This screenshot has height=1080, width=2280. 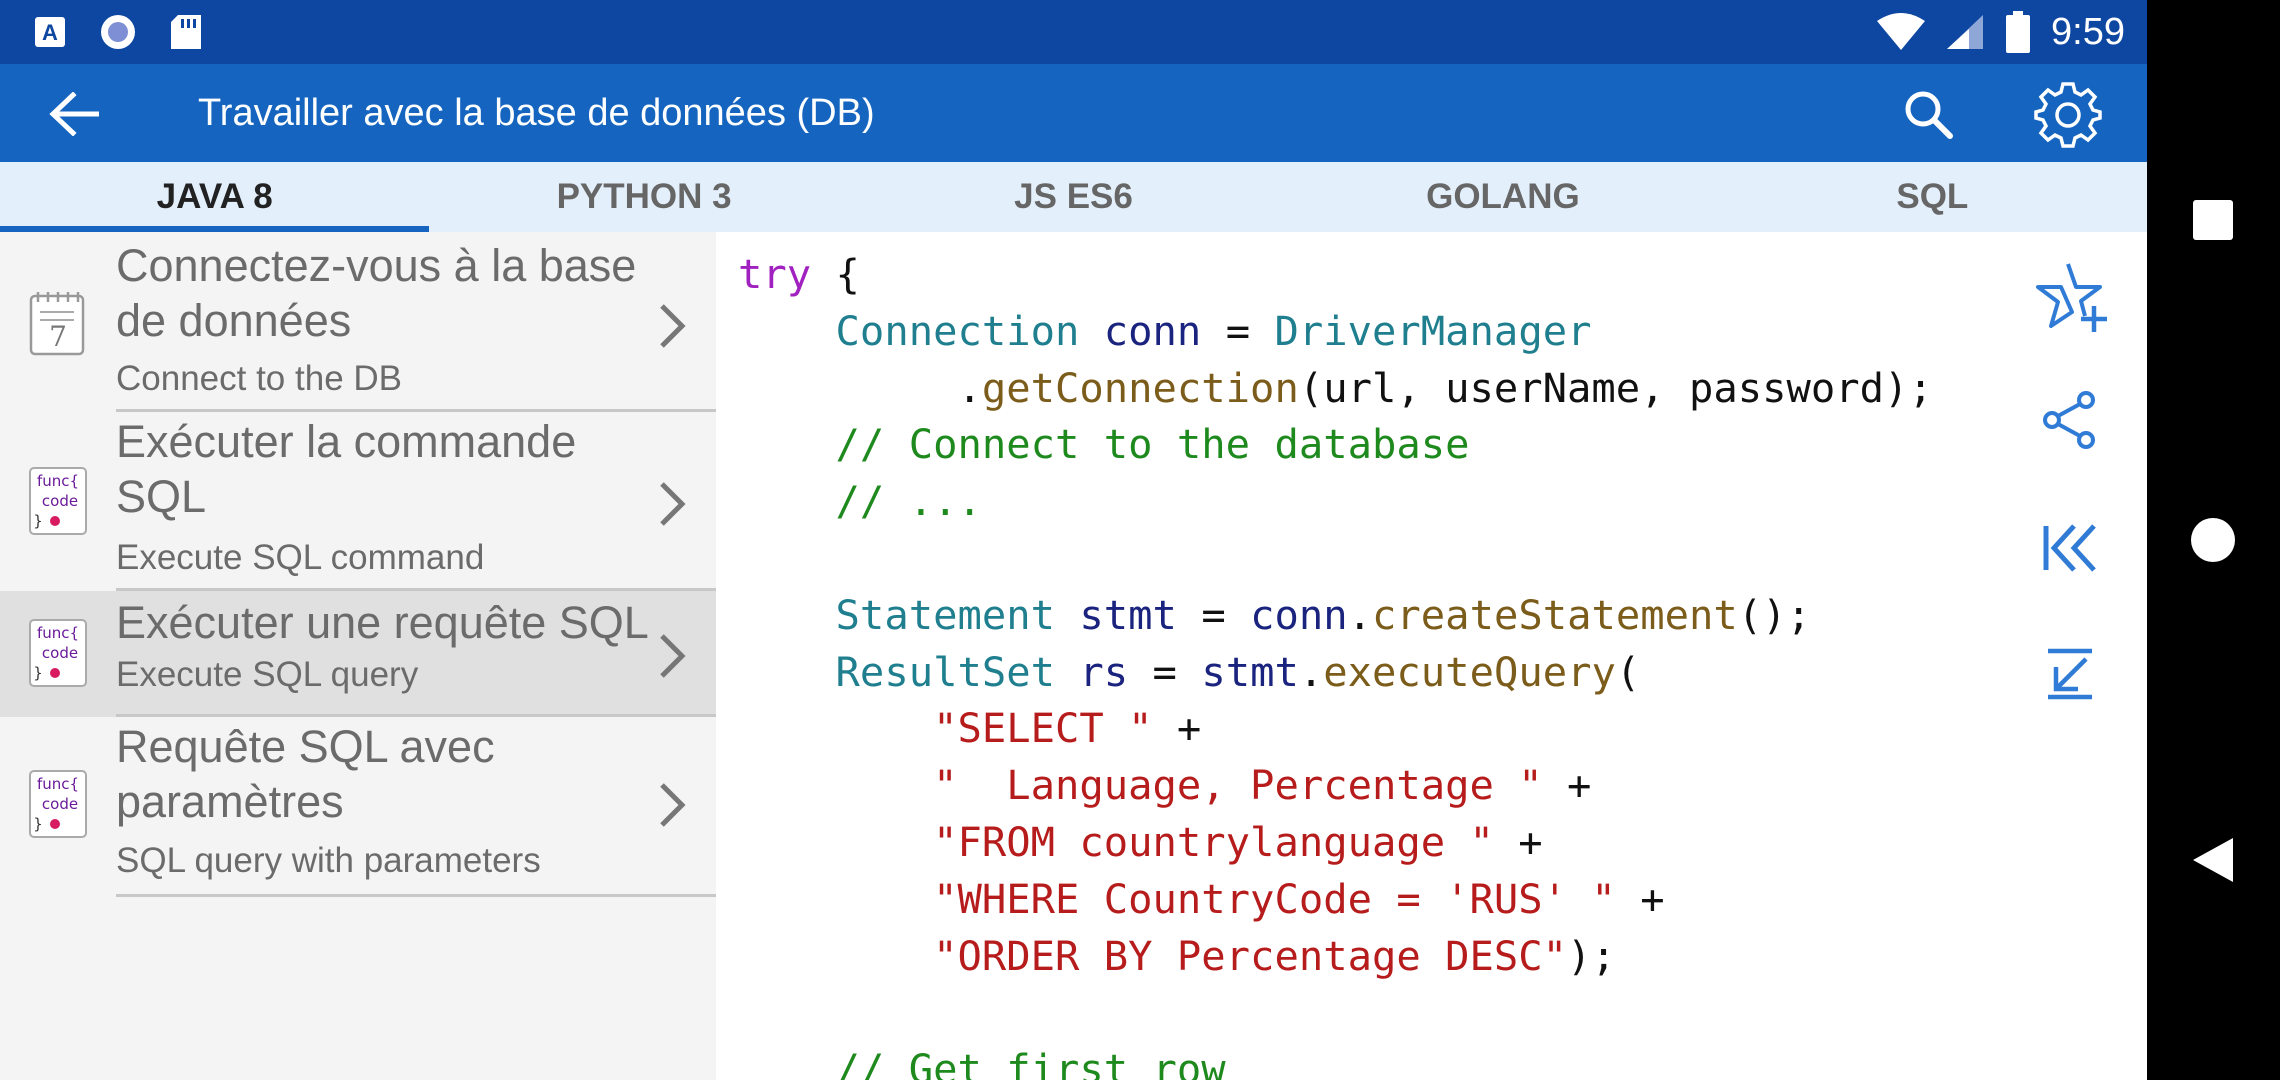 I want to click on home-button, so click(x=2213, y=540).